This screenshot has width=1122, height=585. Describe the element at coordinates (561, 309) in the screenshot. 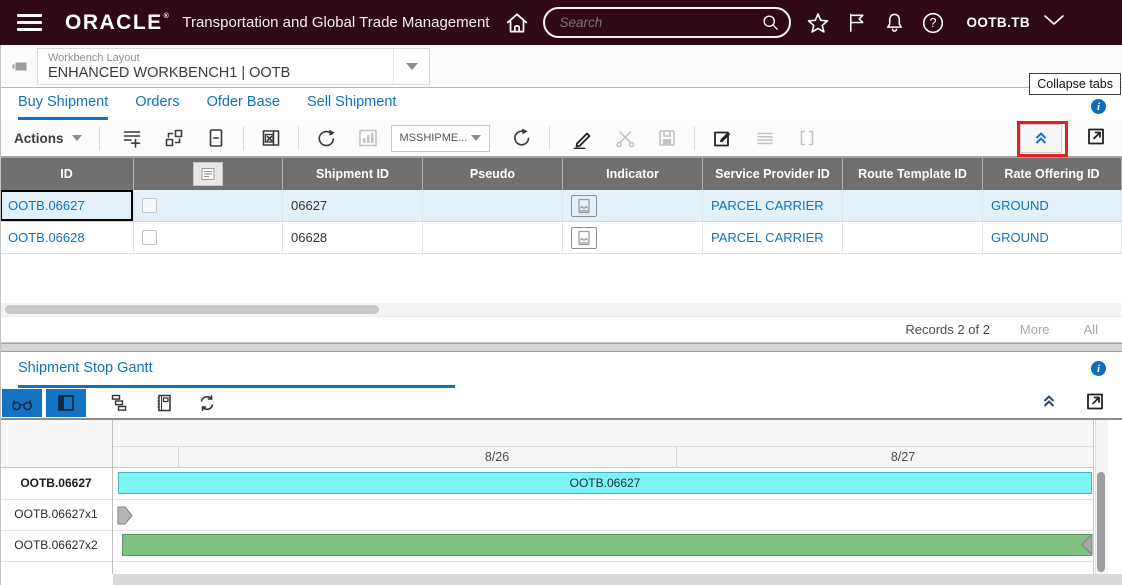

I see `horizontal-scrollbar` at that location.